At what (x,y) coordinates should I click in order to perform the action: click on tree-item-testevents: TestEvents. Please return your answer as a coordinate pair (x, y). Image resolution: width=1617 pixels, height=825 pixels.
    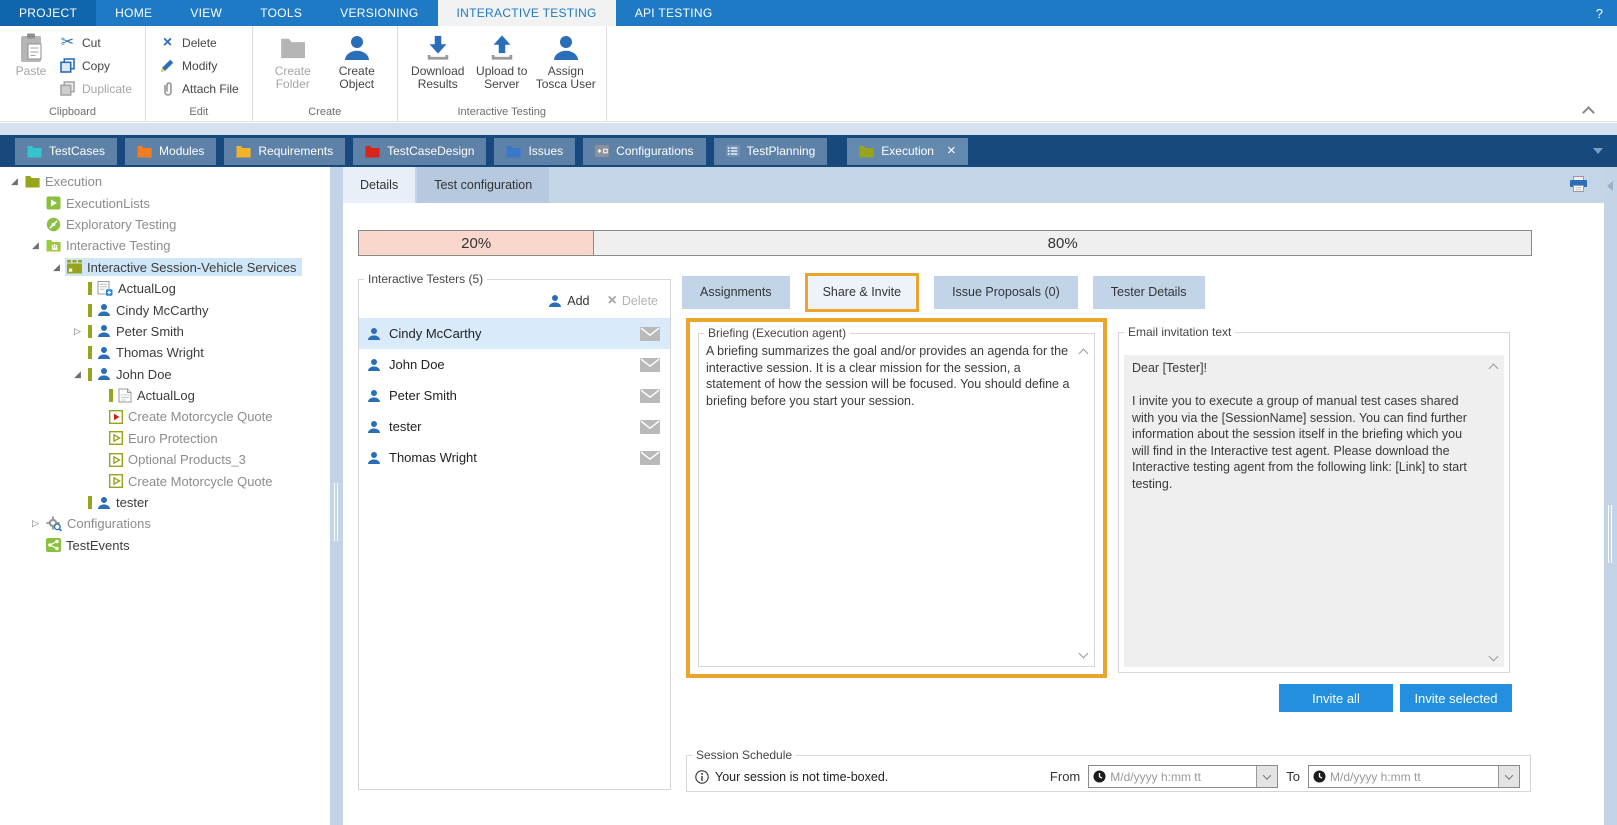
    Looking at the image, I should click on (165, 545).